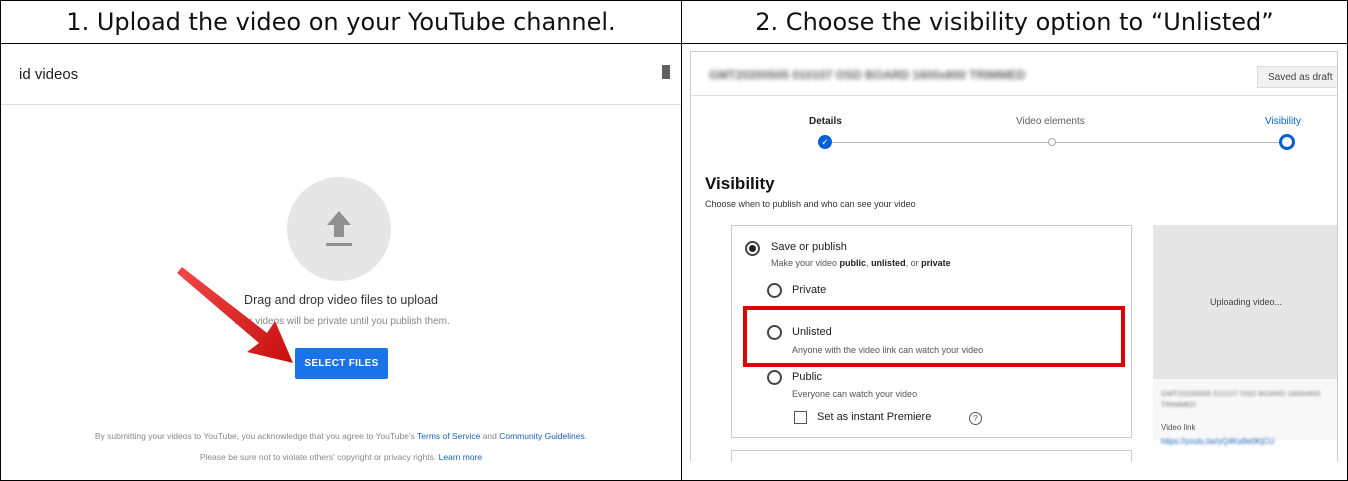 The height and width of the screenshot is (481, 1348). I want to click on help-icon: ?, so click(975, 418).